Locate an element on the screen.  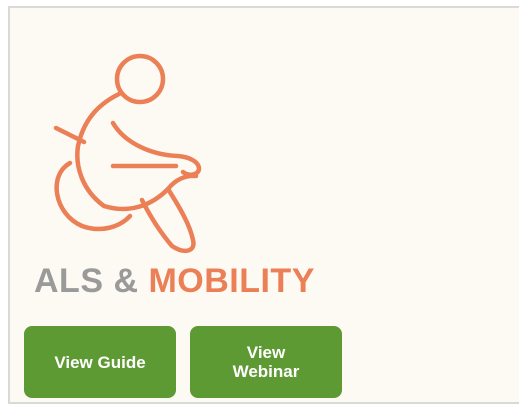
view-guide-label: View Guide is located at coordinates (100, 362).